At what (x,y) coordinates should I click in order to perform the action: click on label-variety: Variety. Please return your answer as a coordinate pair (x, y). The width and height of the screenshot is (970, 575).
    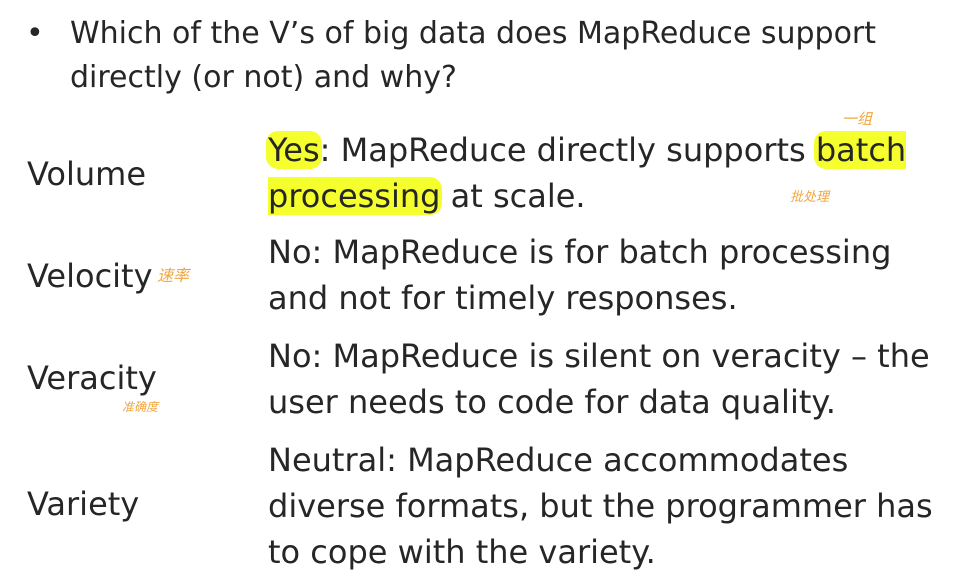
    Looking at the image, I should click on (83, 504).